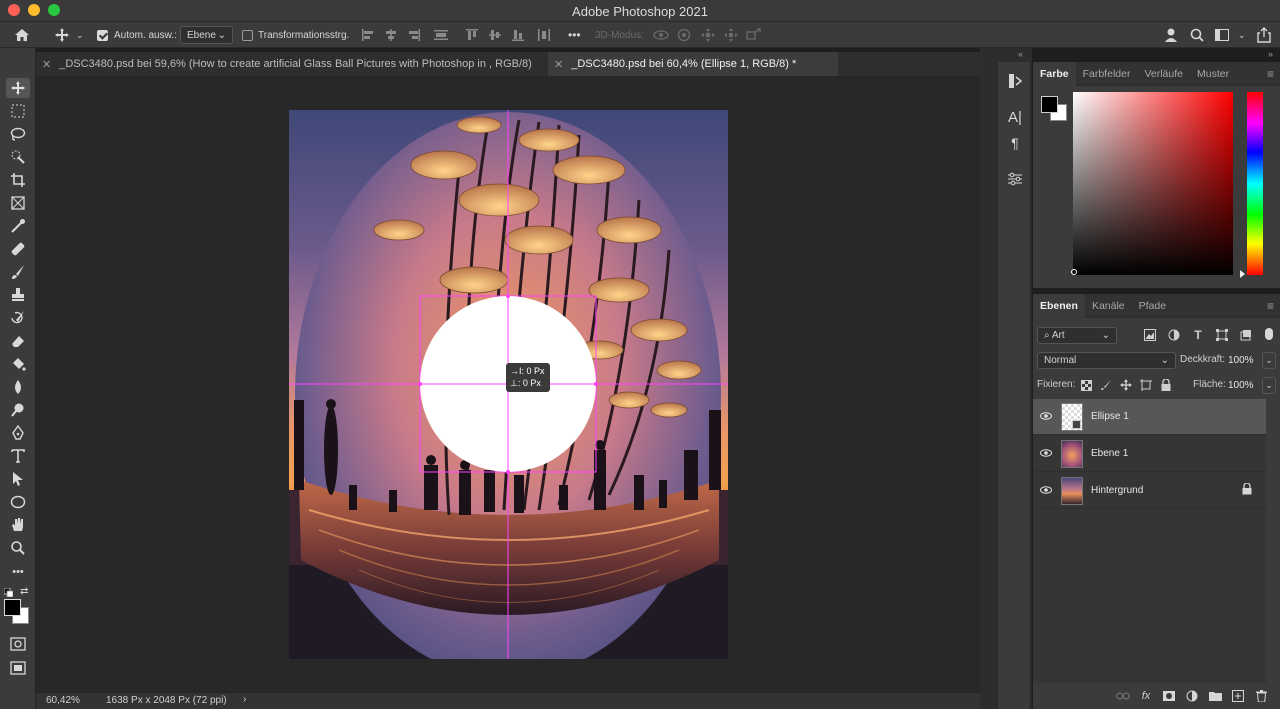  What do you see at coordinates (518, 35) in the screenshot?
I see `align-bottom-icon` at bounding box center [518, 35].